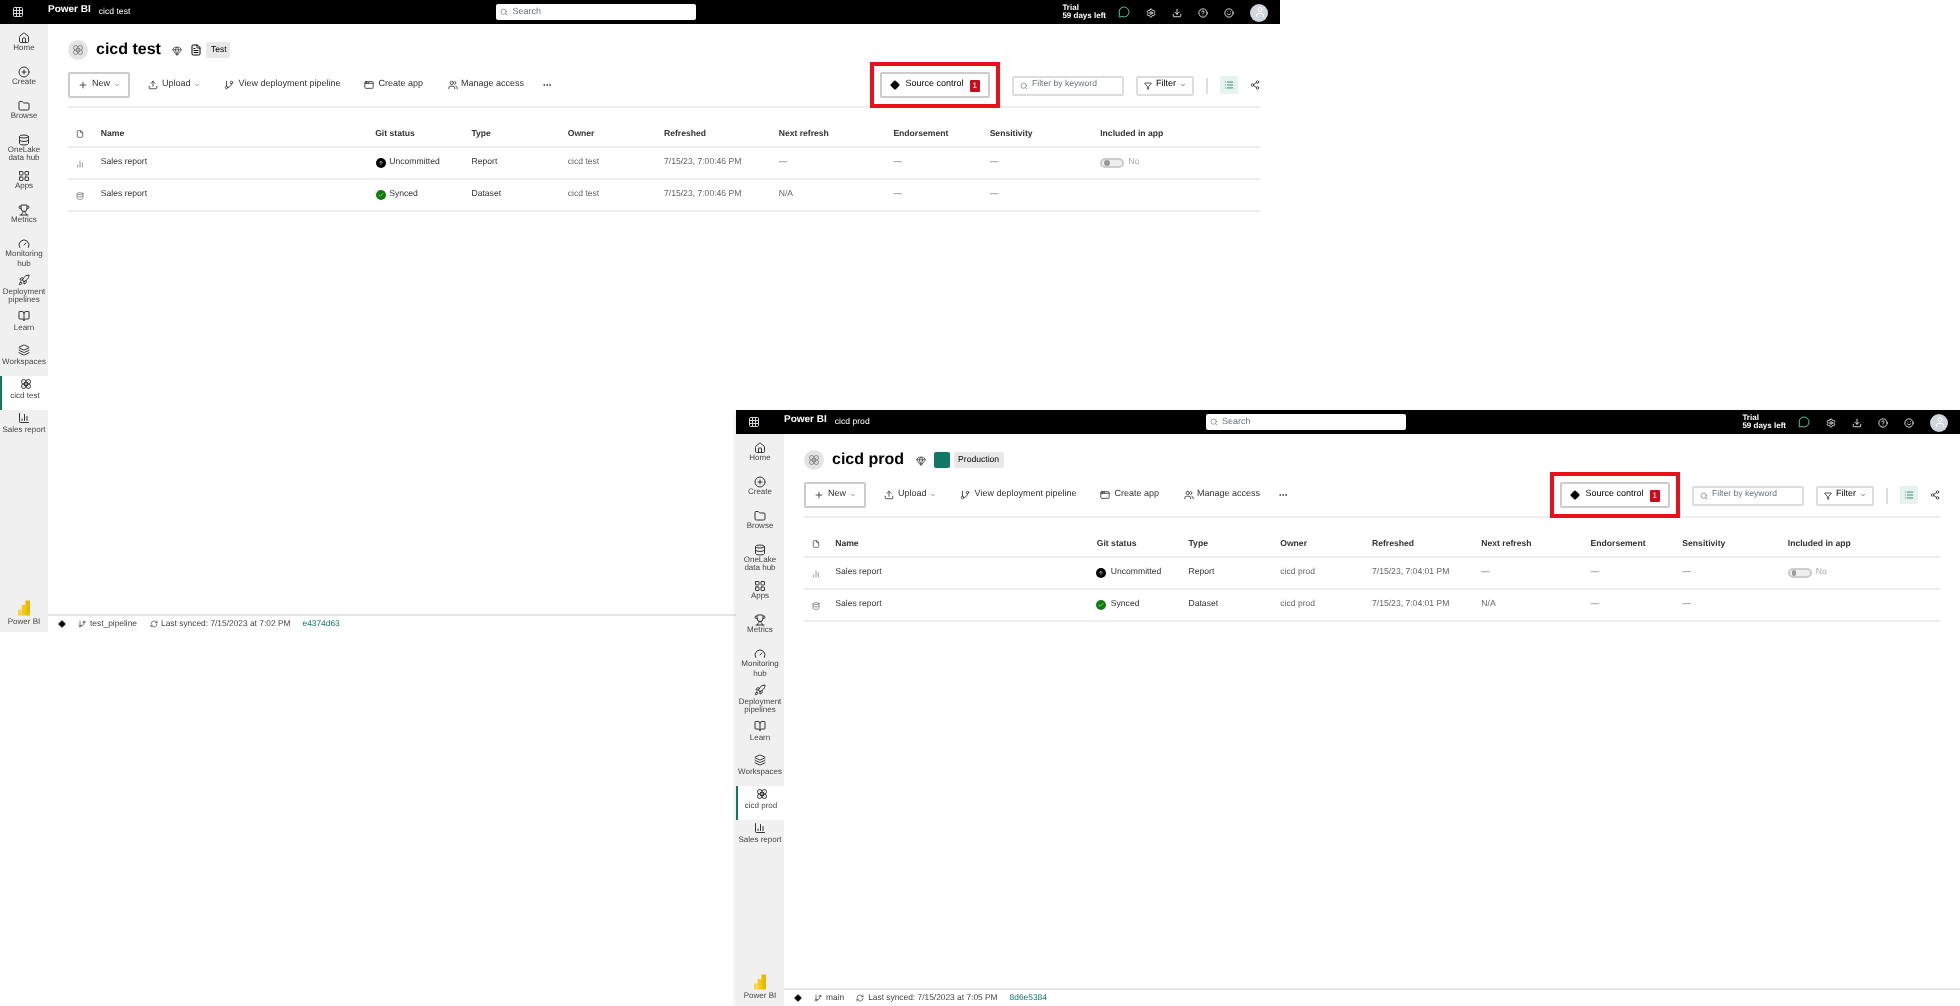 This screenshot has height=1006, width=1960. I want to click on workspace-title: cicd test, so click(128, 50).